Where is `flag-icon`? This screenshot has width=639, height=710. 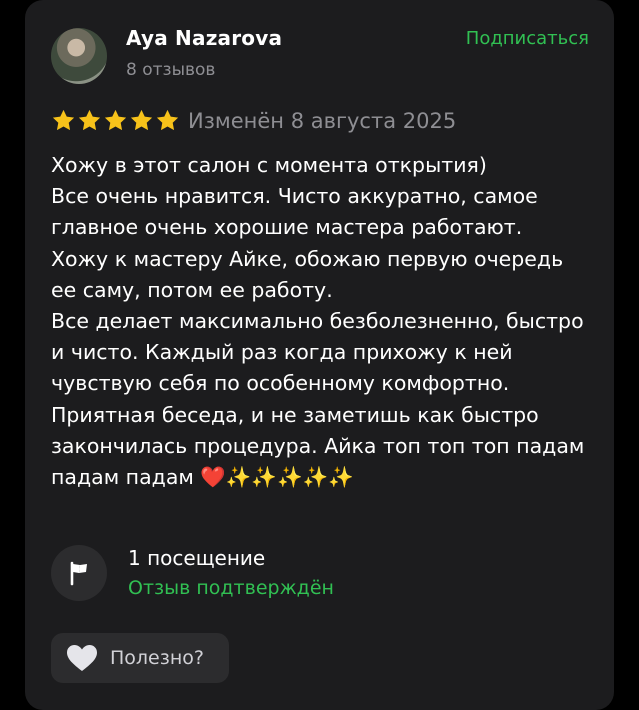
flag-icon is located at coordinates (78, 573).